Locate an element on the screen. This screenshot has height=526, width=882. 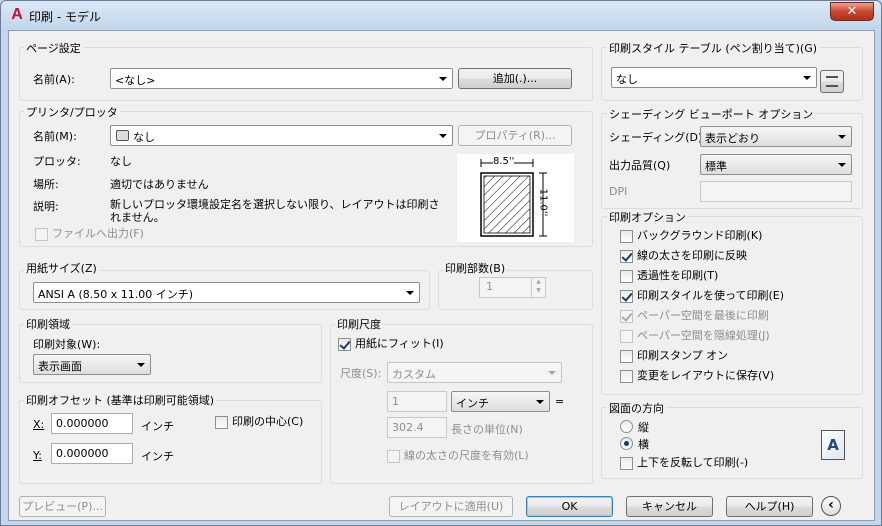
printer-title: プリンタ/プロッタ is located at coordinates (72, 112).